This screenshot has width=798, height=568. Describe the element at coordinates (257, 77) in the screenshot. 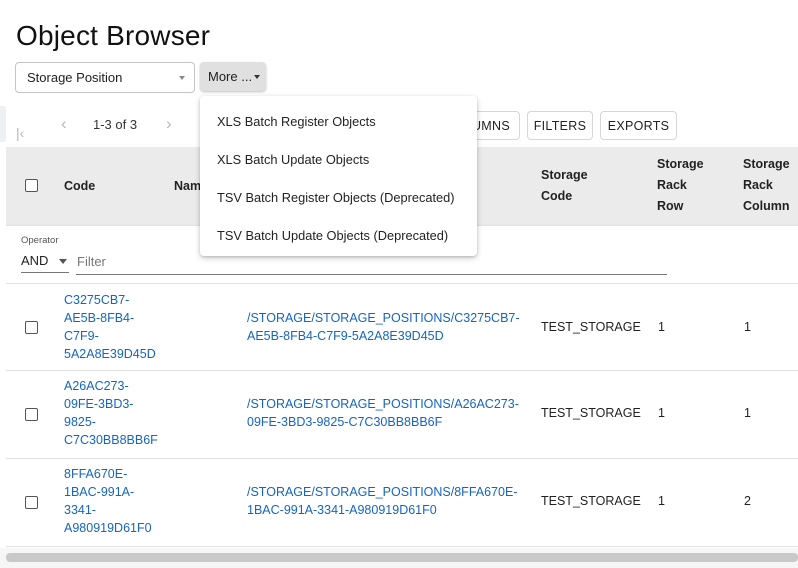

I see `caret-down-icon` at that location.